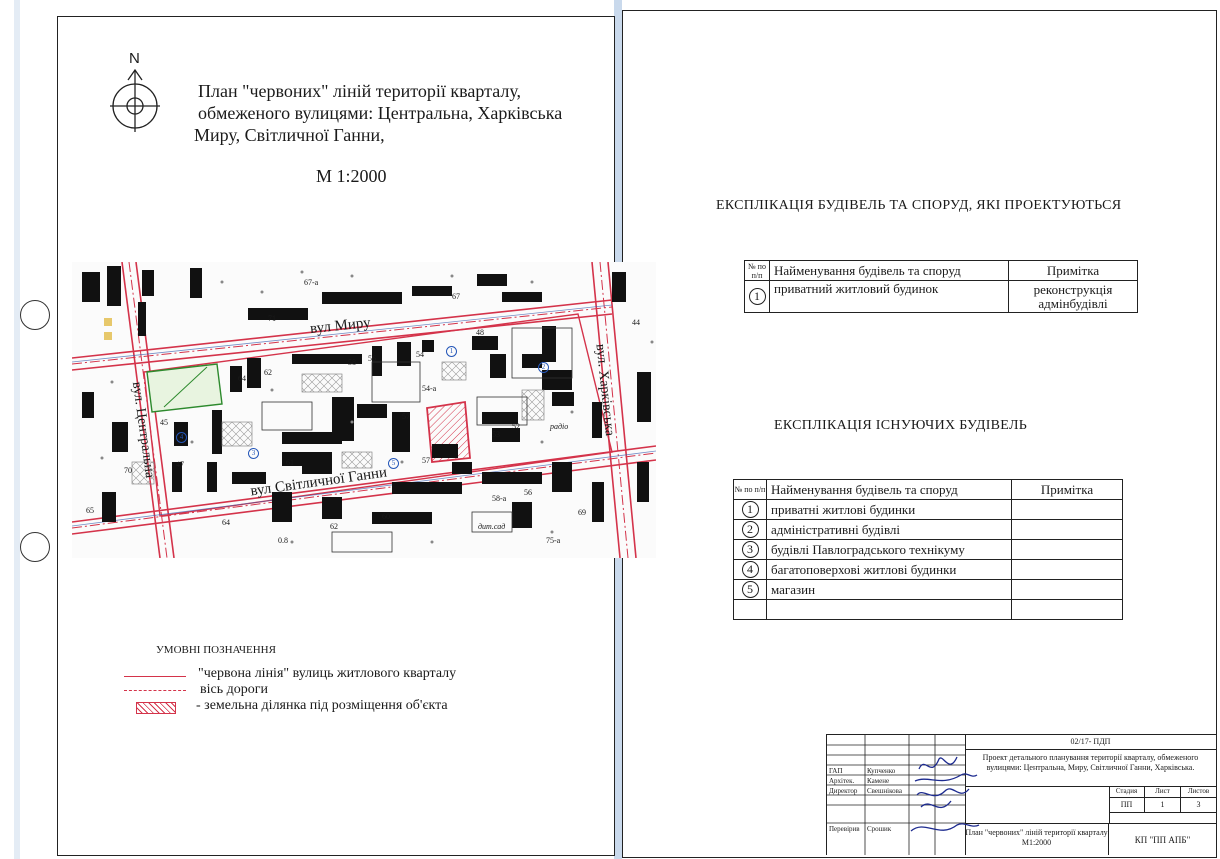 The width and height of the screenshot is (1220, 859). I want to click on binding-hole-bottom, so click(35, 547).